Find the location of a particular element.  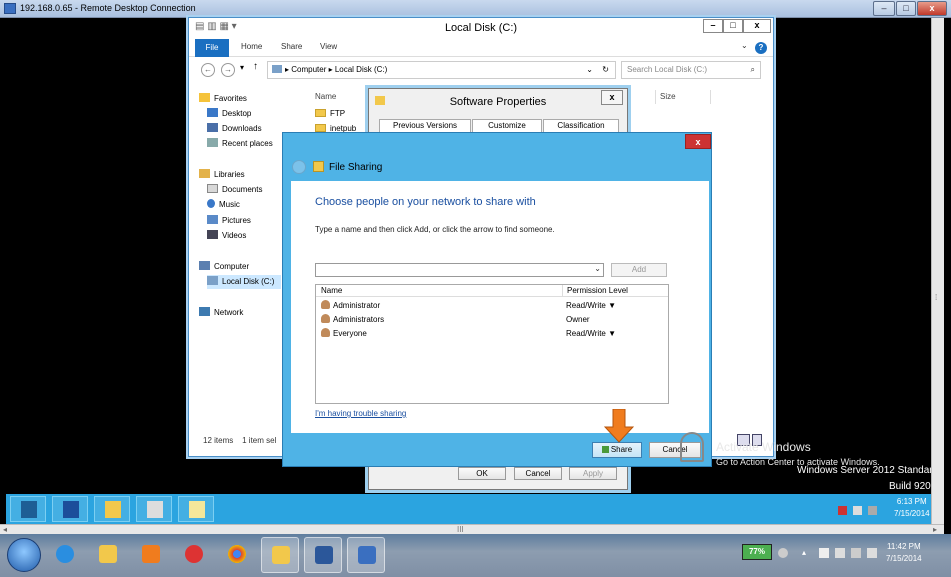

table-row: Administrator Read/Write ▼ is located at coordinates (492, 306).